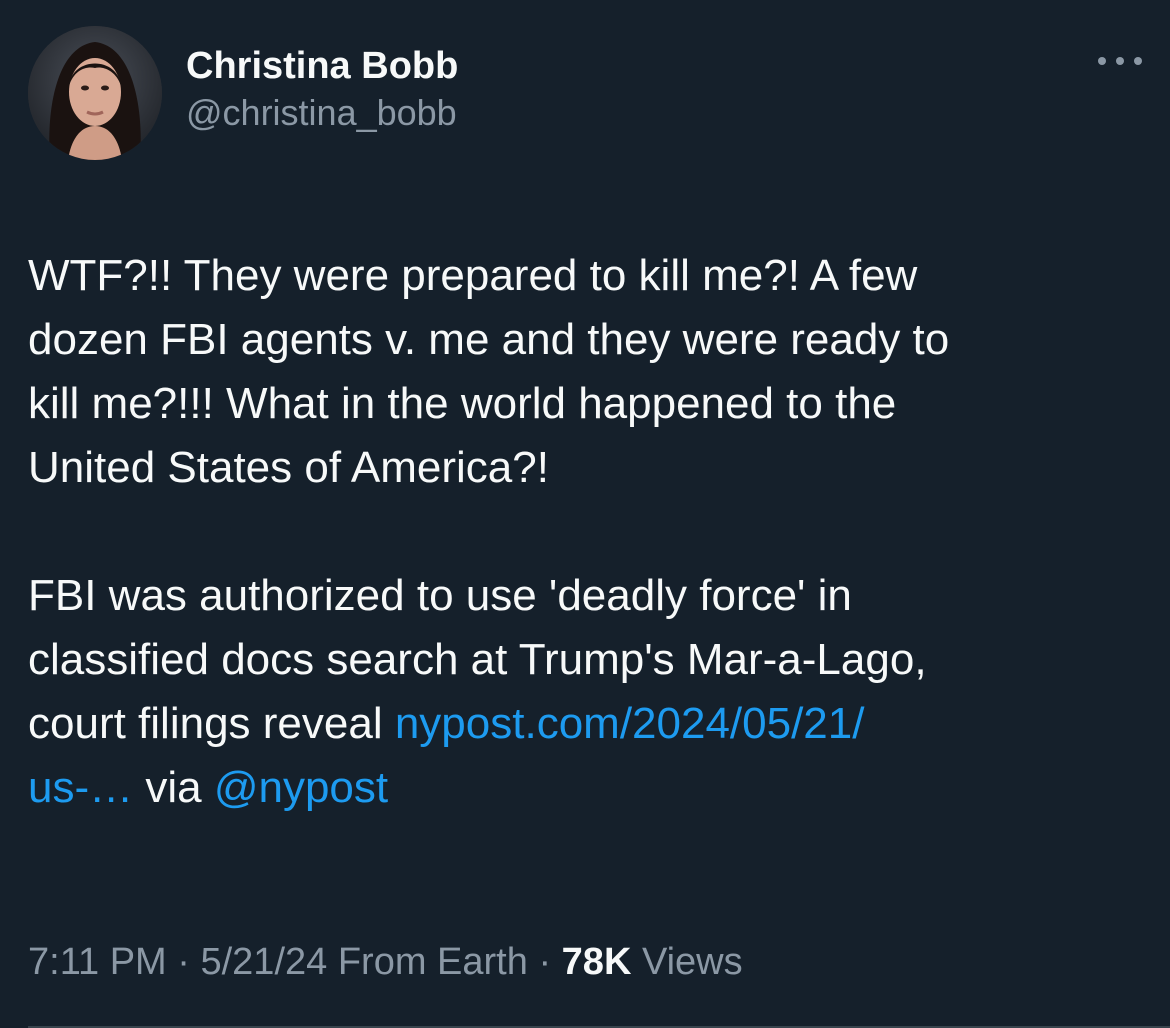 Image resolution: width=1170 pixels, height=1028 pixels. I want to click on tweet-meta: 7:11 PM · 5/21/24 From Earth · 78K Views, so click(385, 962).